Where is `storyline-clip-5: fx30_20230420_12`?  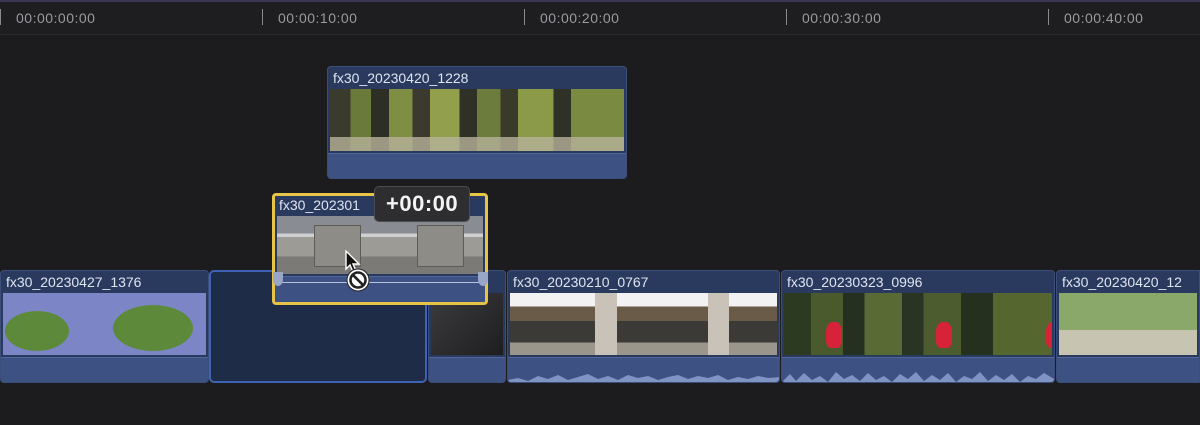
storyline-clip-5: fx30_20230420_12 is located at coordinates (1128, 326).